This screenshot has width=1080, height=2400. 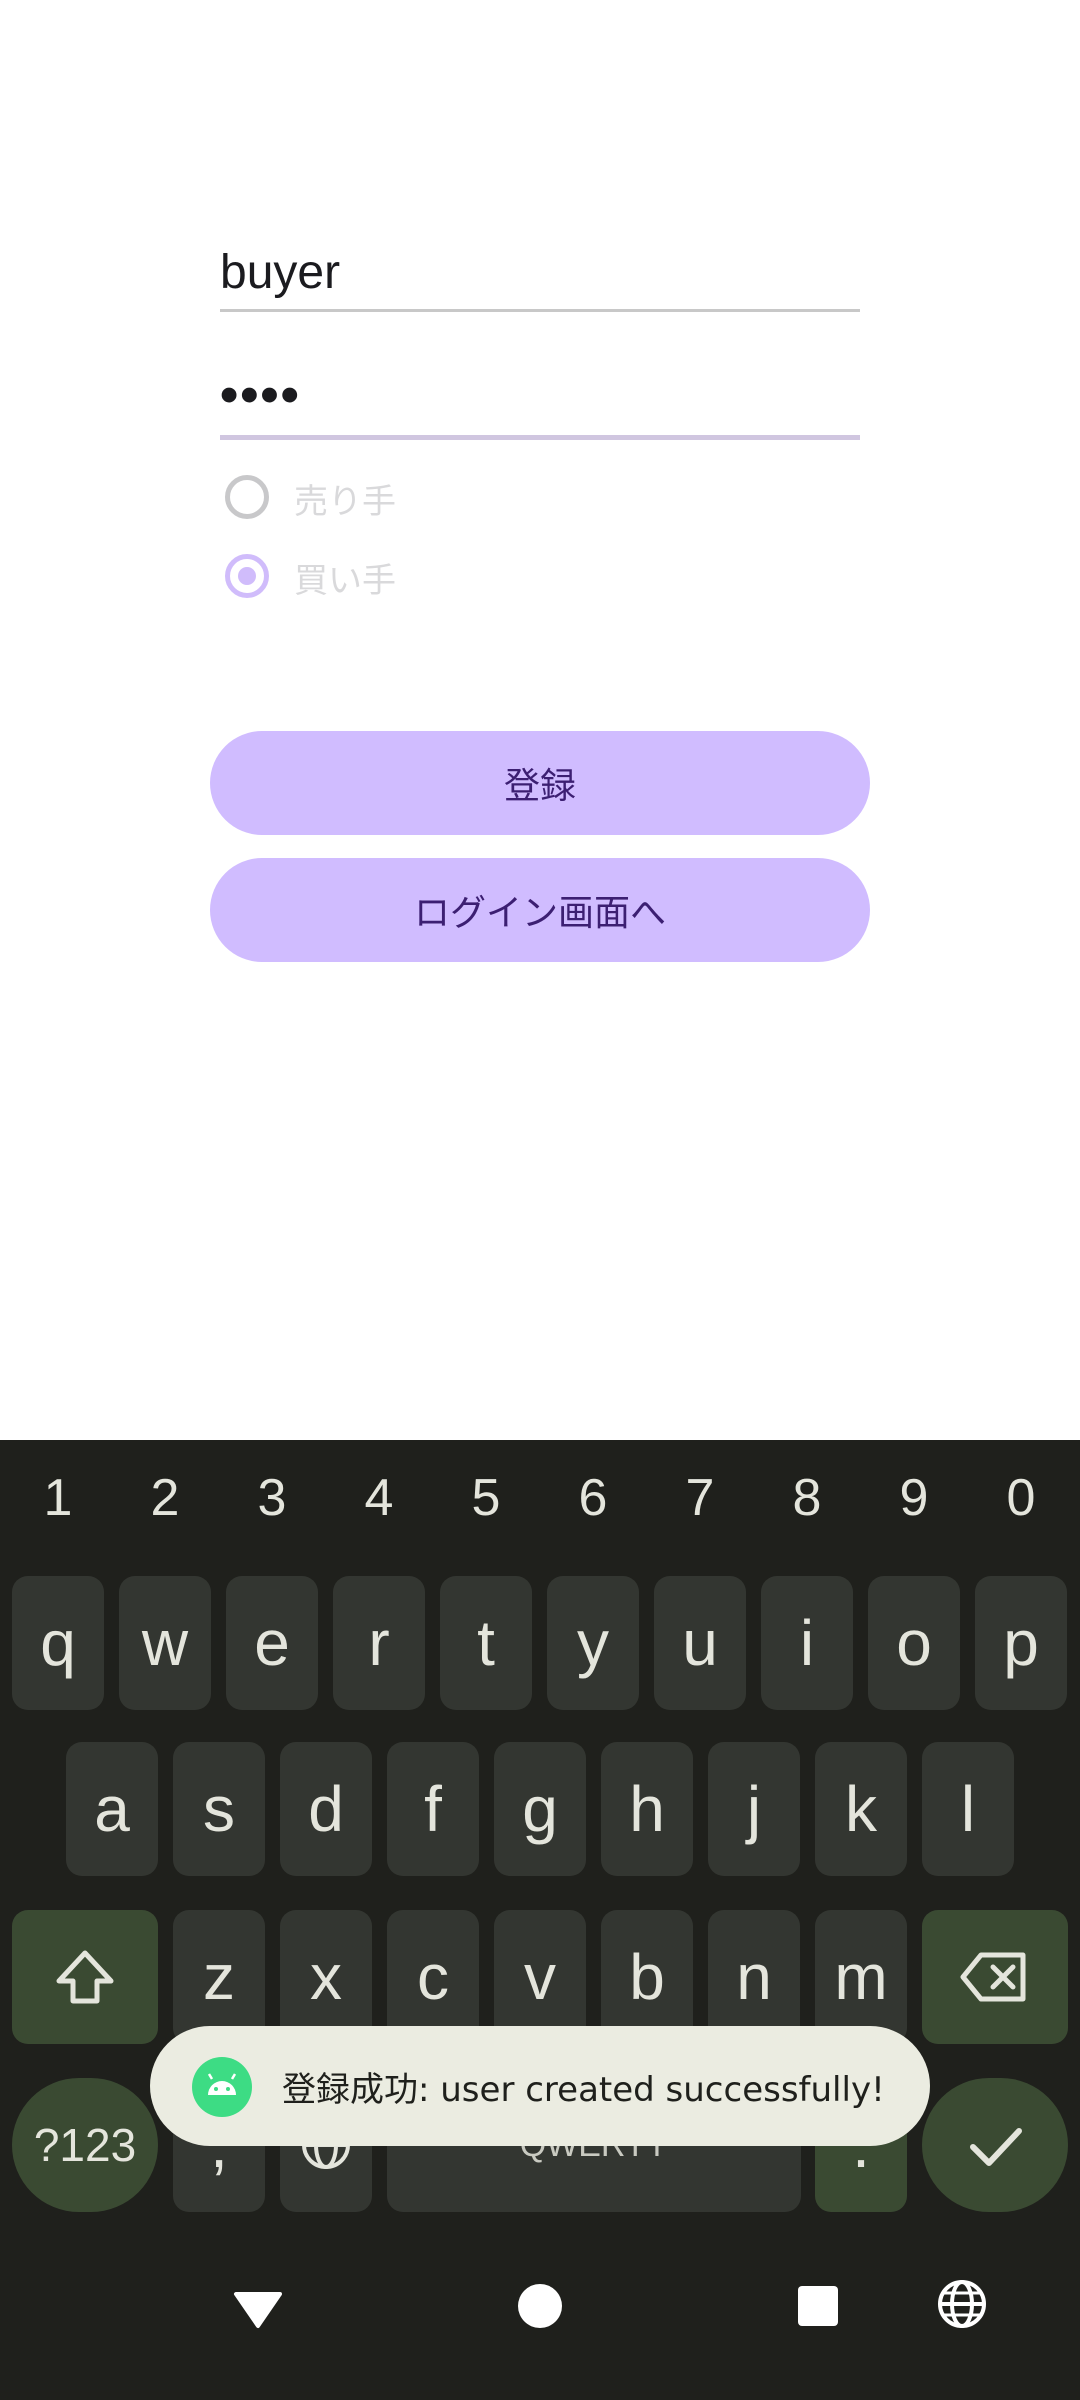 I want to click on number-key: 7, so click(x=700, y=1498).